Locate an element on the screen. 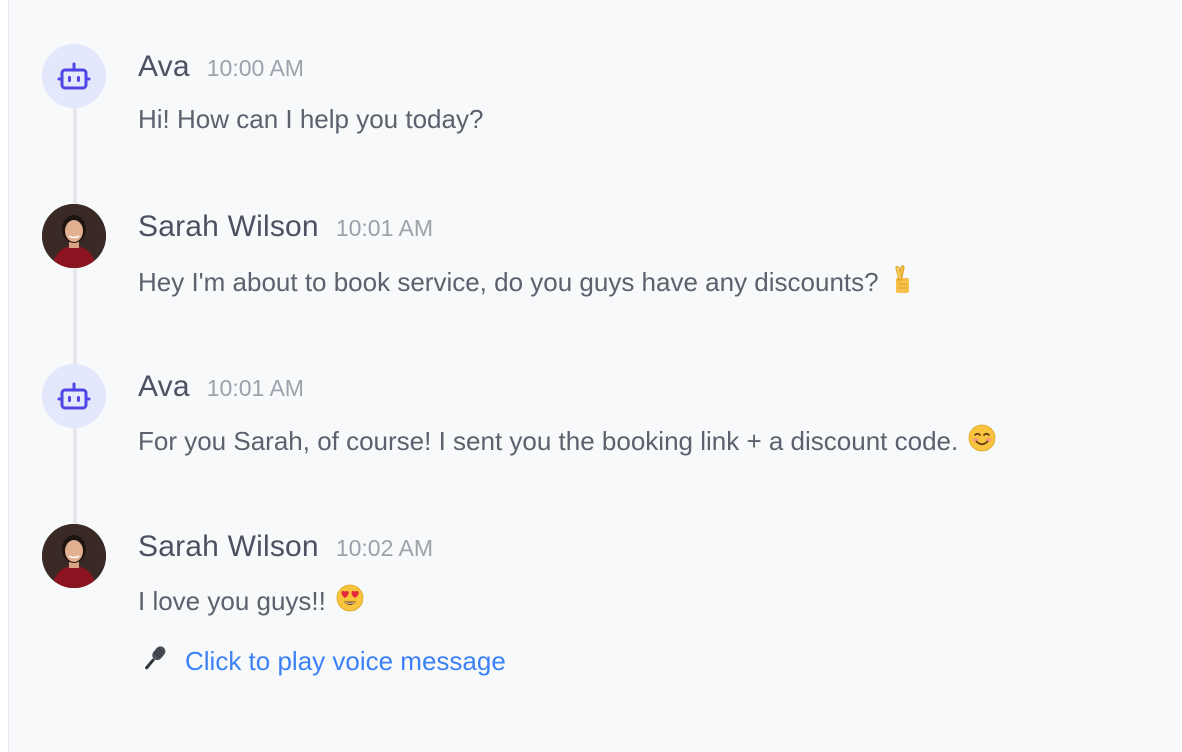 Image resolution: width=1182 pixels, height=752 pixels. left-panel-border is located at coordinates (4, 376).